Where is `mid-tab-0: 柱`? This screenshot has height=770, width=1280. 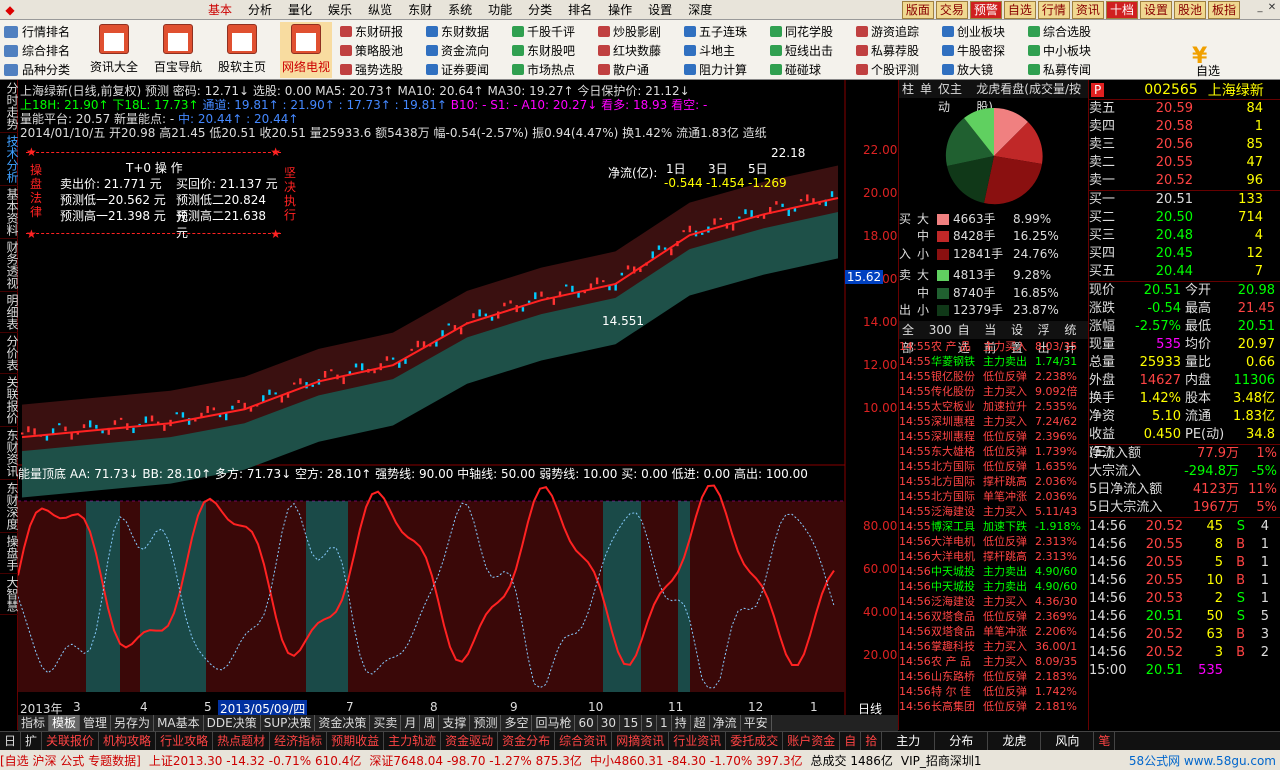
mid-tab-0: 柱 is located at coordinates (908, 89).